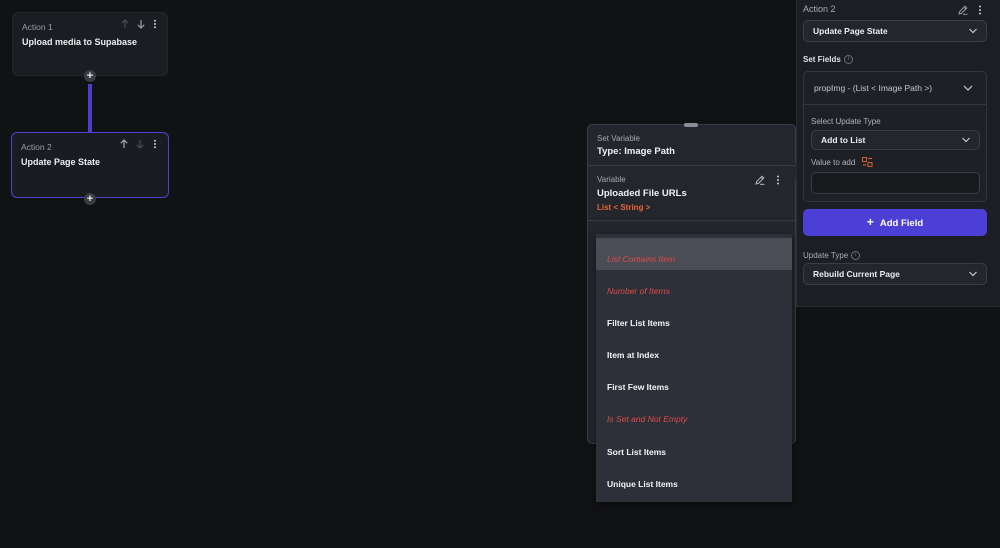 The height and width of the screenshot is (548, 1000). I want to click on variable-type-badge: List < String >, so click(624, 207).